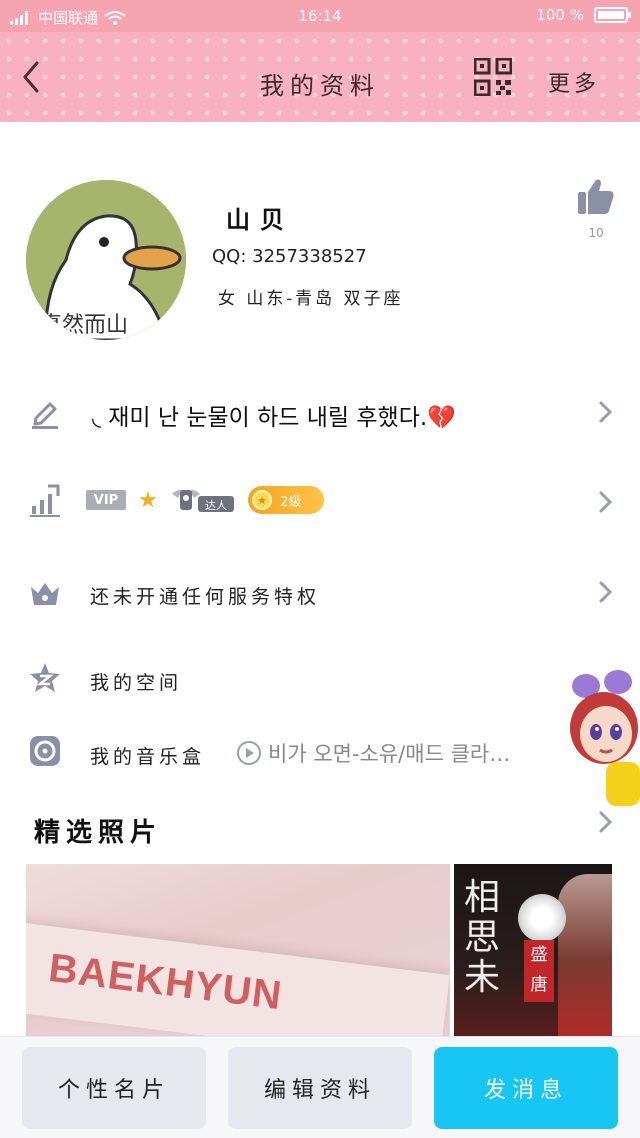 The width and height of the screenshot is (640, 1138). What do you see at coordinates (106, 500) in the screenshot?
I see `vip-badge: VIP` at bounding box center [106, 500].